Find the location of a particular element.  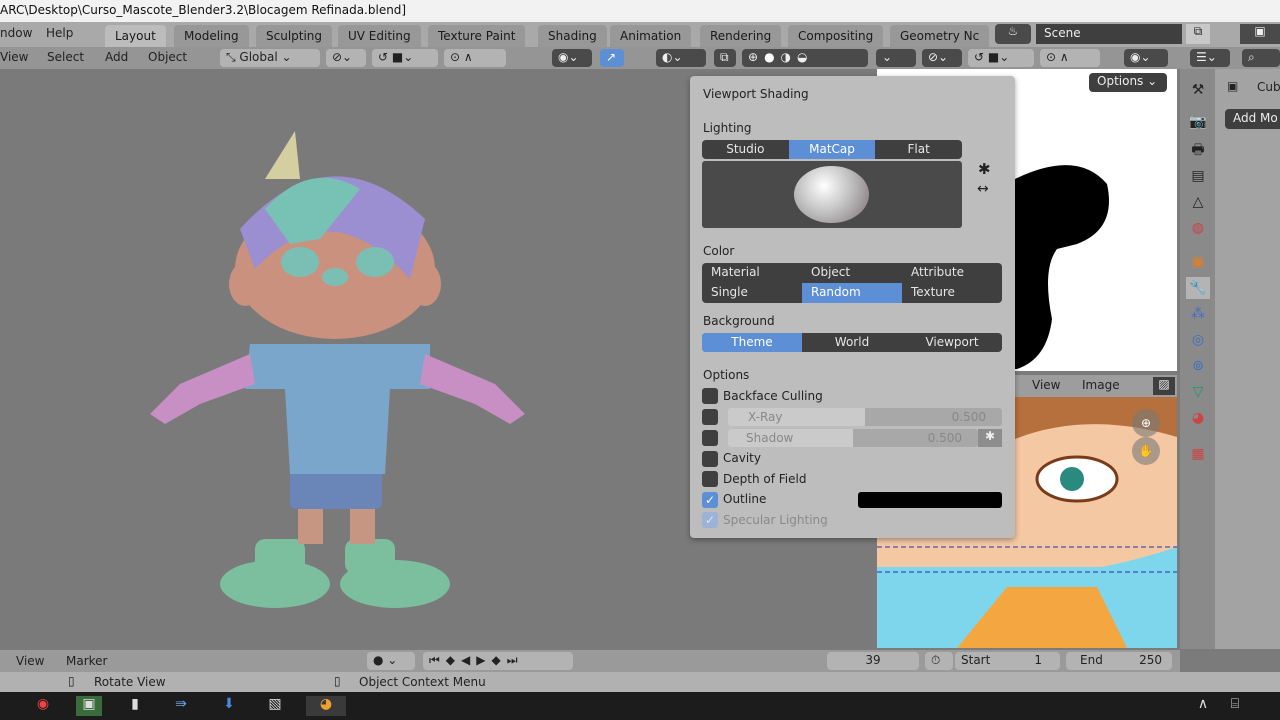

texture-tab-icon: ▦ is located at coordinates (1198, 454).